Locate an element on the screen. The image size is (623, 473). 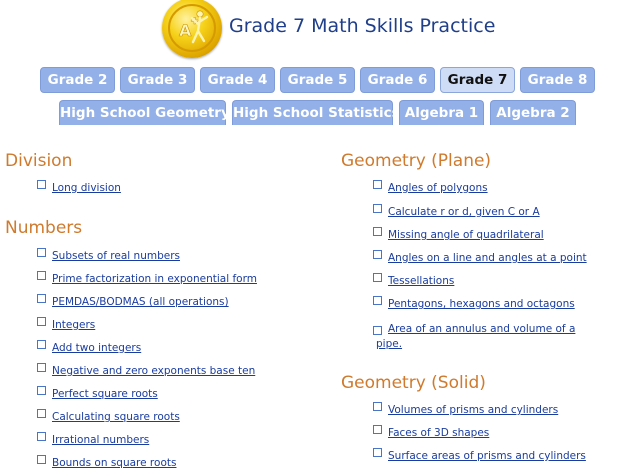
skill-link: Integers is located at coordinates (73, 325).